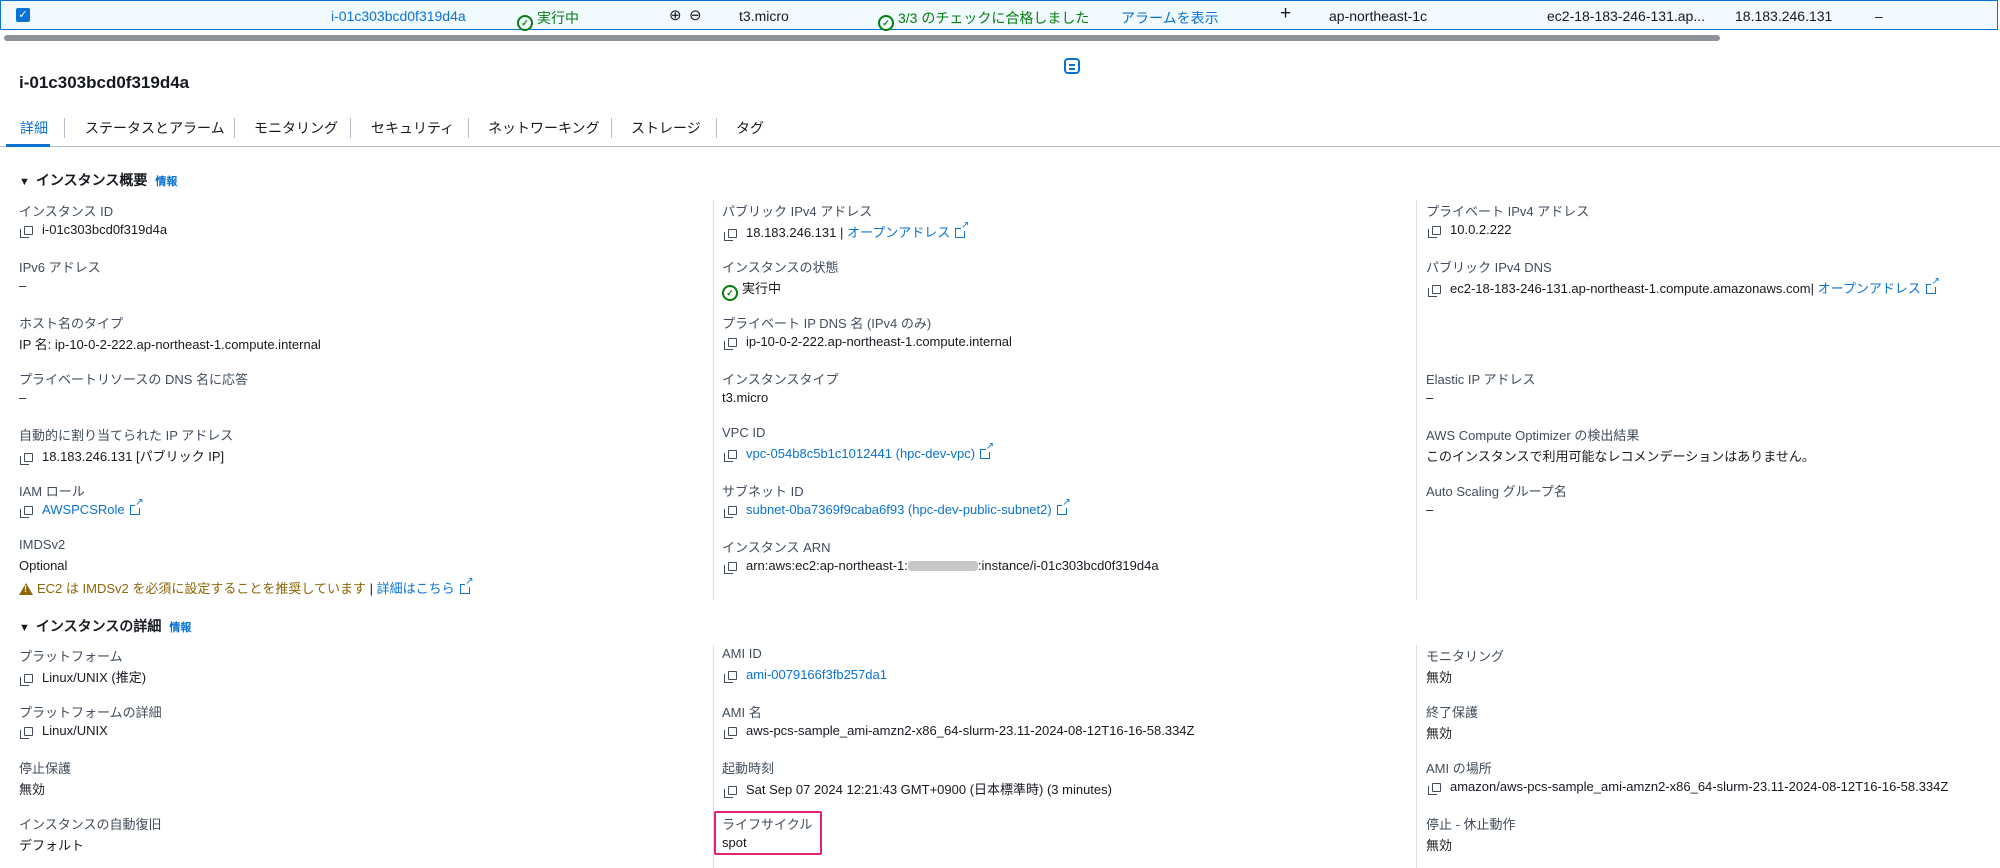 The width and height of the screenshot is (2000, 868). Describe the element at coordinates (744, 432) in the screenshot. I see `vpc-id-label: VPC ID` at that location.